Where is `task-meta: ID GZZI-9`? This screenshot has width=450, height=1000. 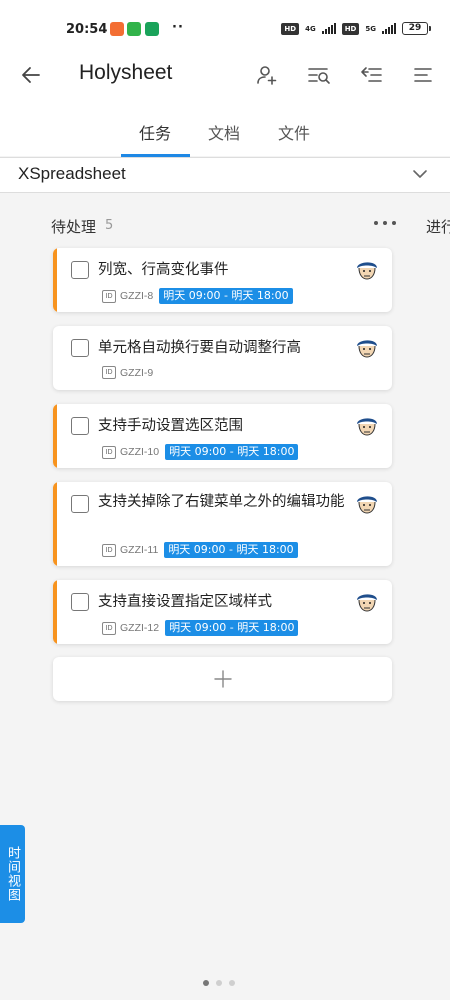
task-meta: ID GZZI-9 is located at coordinates (127, 372).